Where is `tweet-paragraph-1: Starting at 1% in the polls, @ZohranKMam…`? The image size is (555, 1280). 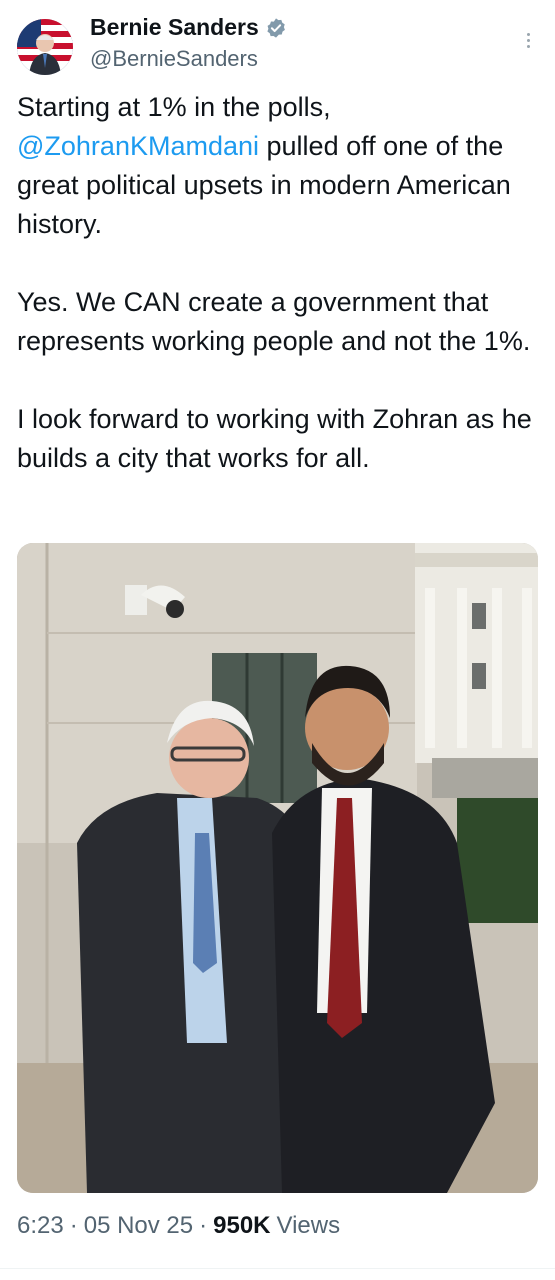 tweet-paragraph-1: Starting at 1% in the polls, @ZohranKMam… is located at coordinates (277, 166).